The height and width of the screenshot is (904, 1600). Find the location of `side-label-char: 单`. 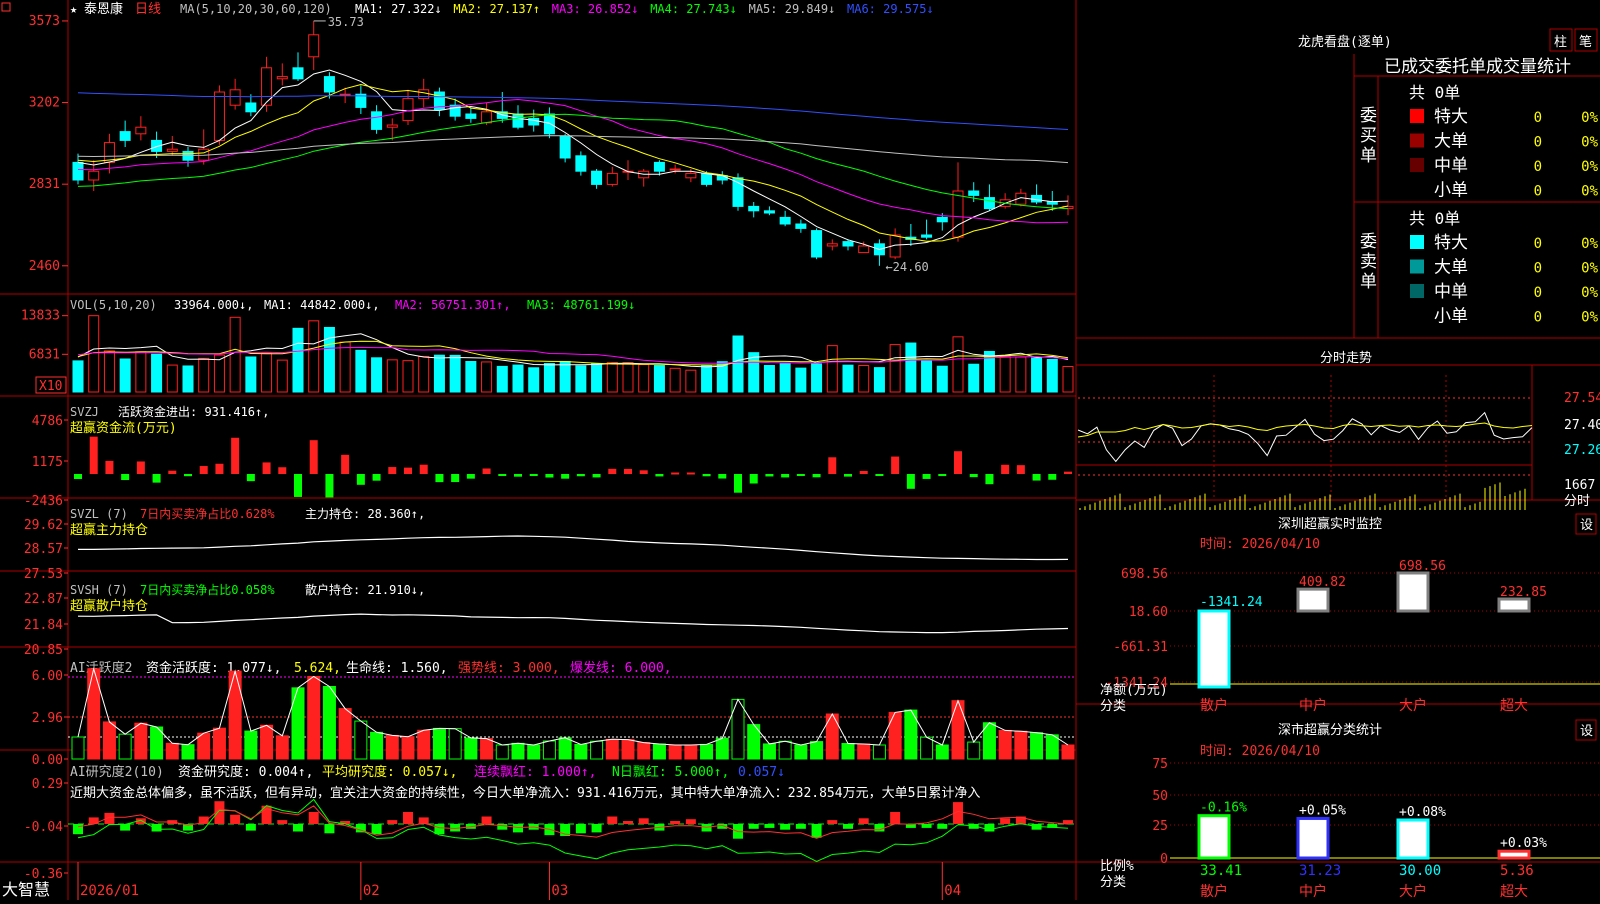

side-label-char: 单 is located at coordinates (1368, 156).